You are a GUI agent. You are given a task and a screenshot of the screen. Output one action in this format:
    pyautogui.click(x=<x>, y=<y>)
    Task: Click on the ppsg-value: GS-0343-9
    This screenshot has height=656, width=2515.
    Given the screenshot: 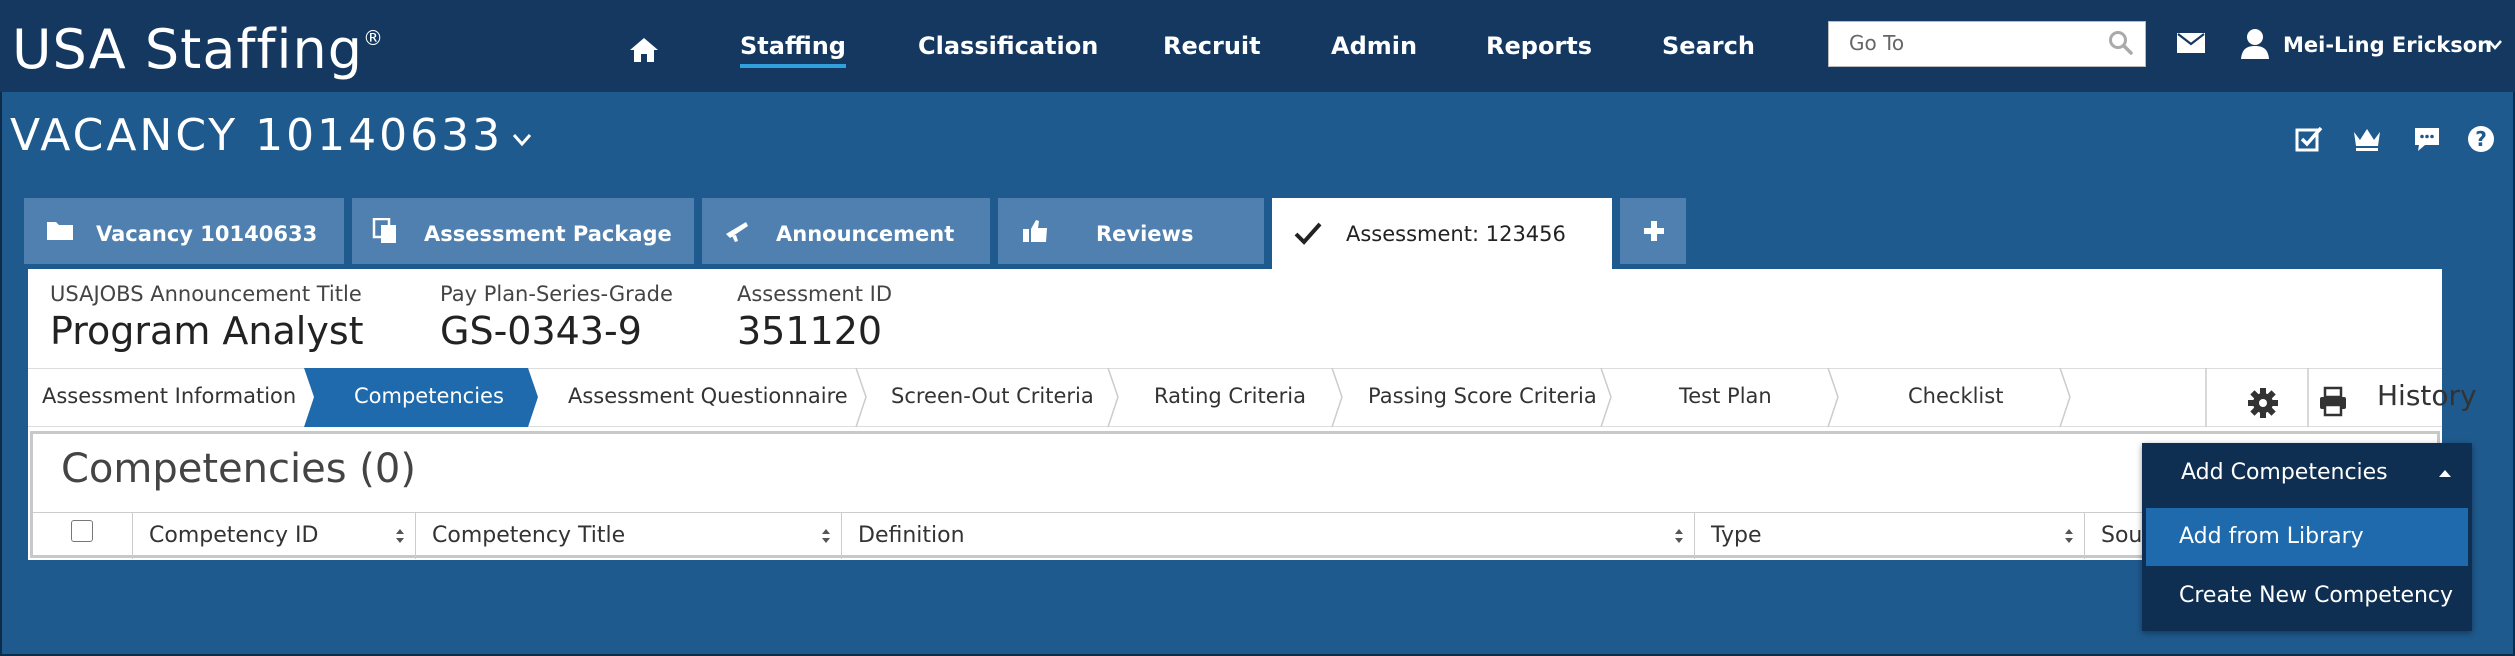 What is the action you would take?
    pyautogui.click(x=541, y=331)
    